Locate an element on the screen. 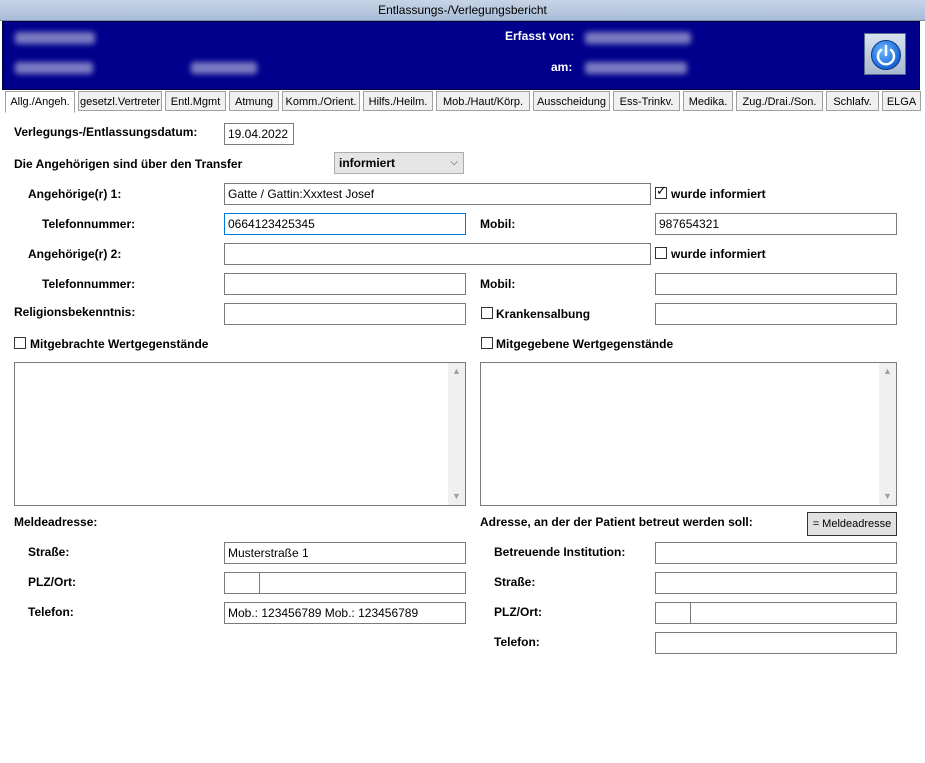  checkmark-icon: ✓ is located at coordinates (661, 190).